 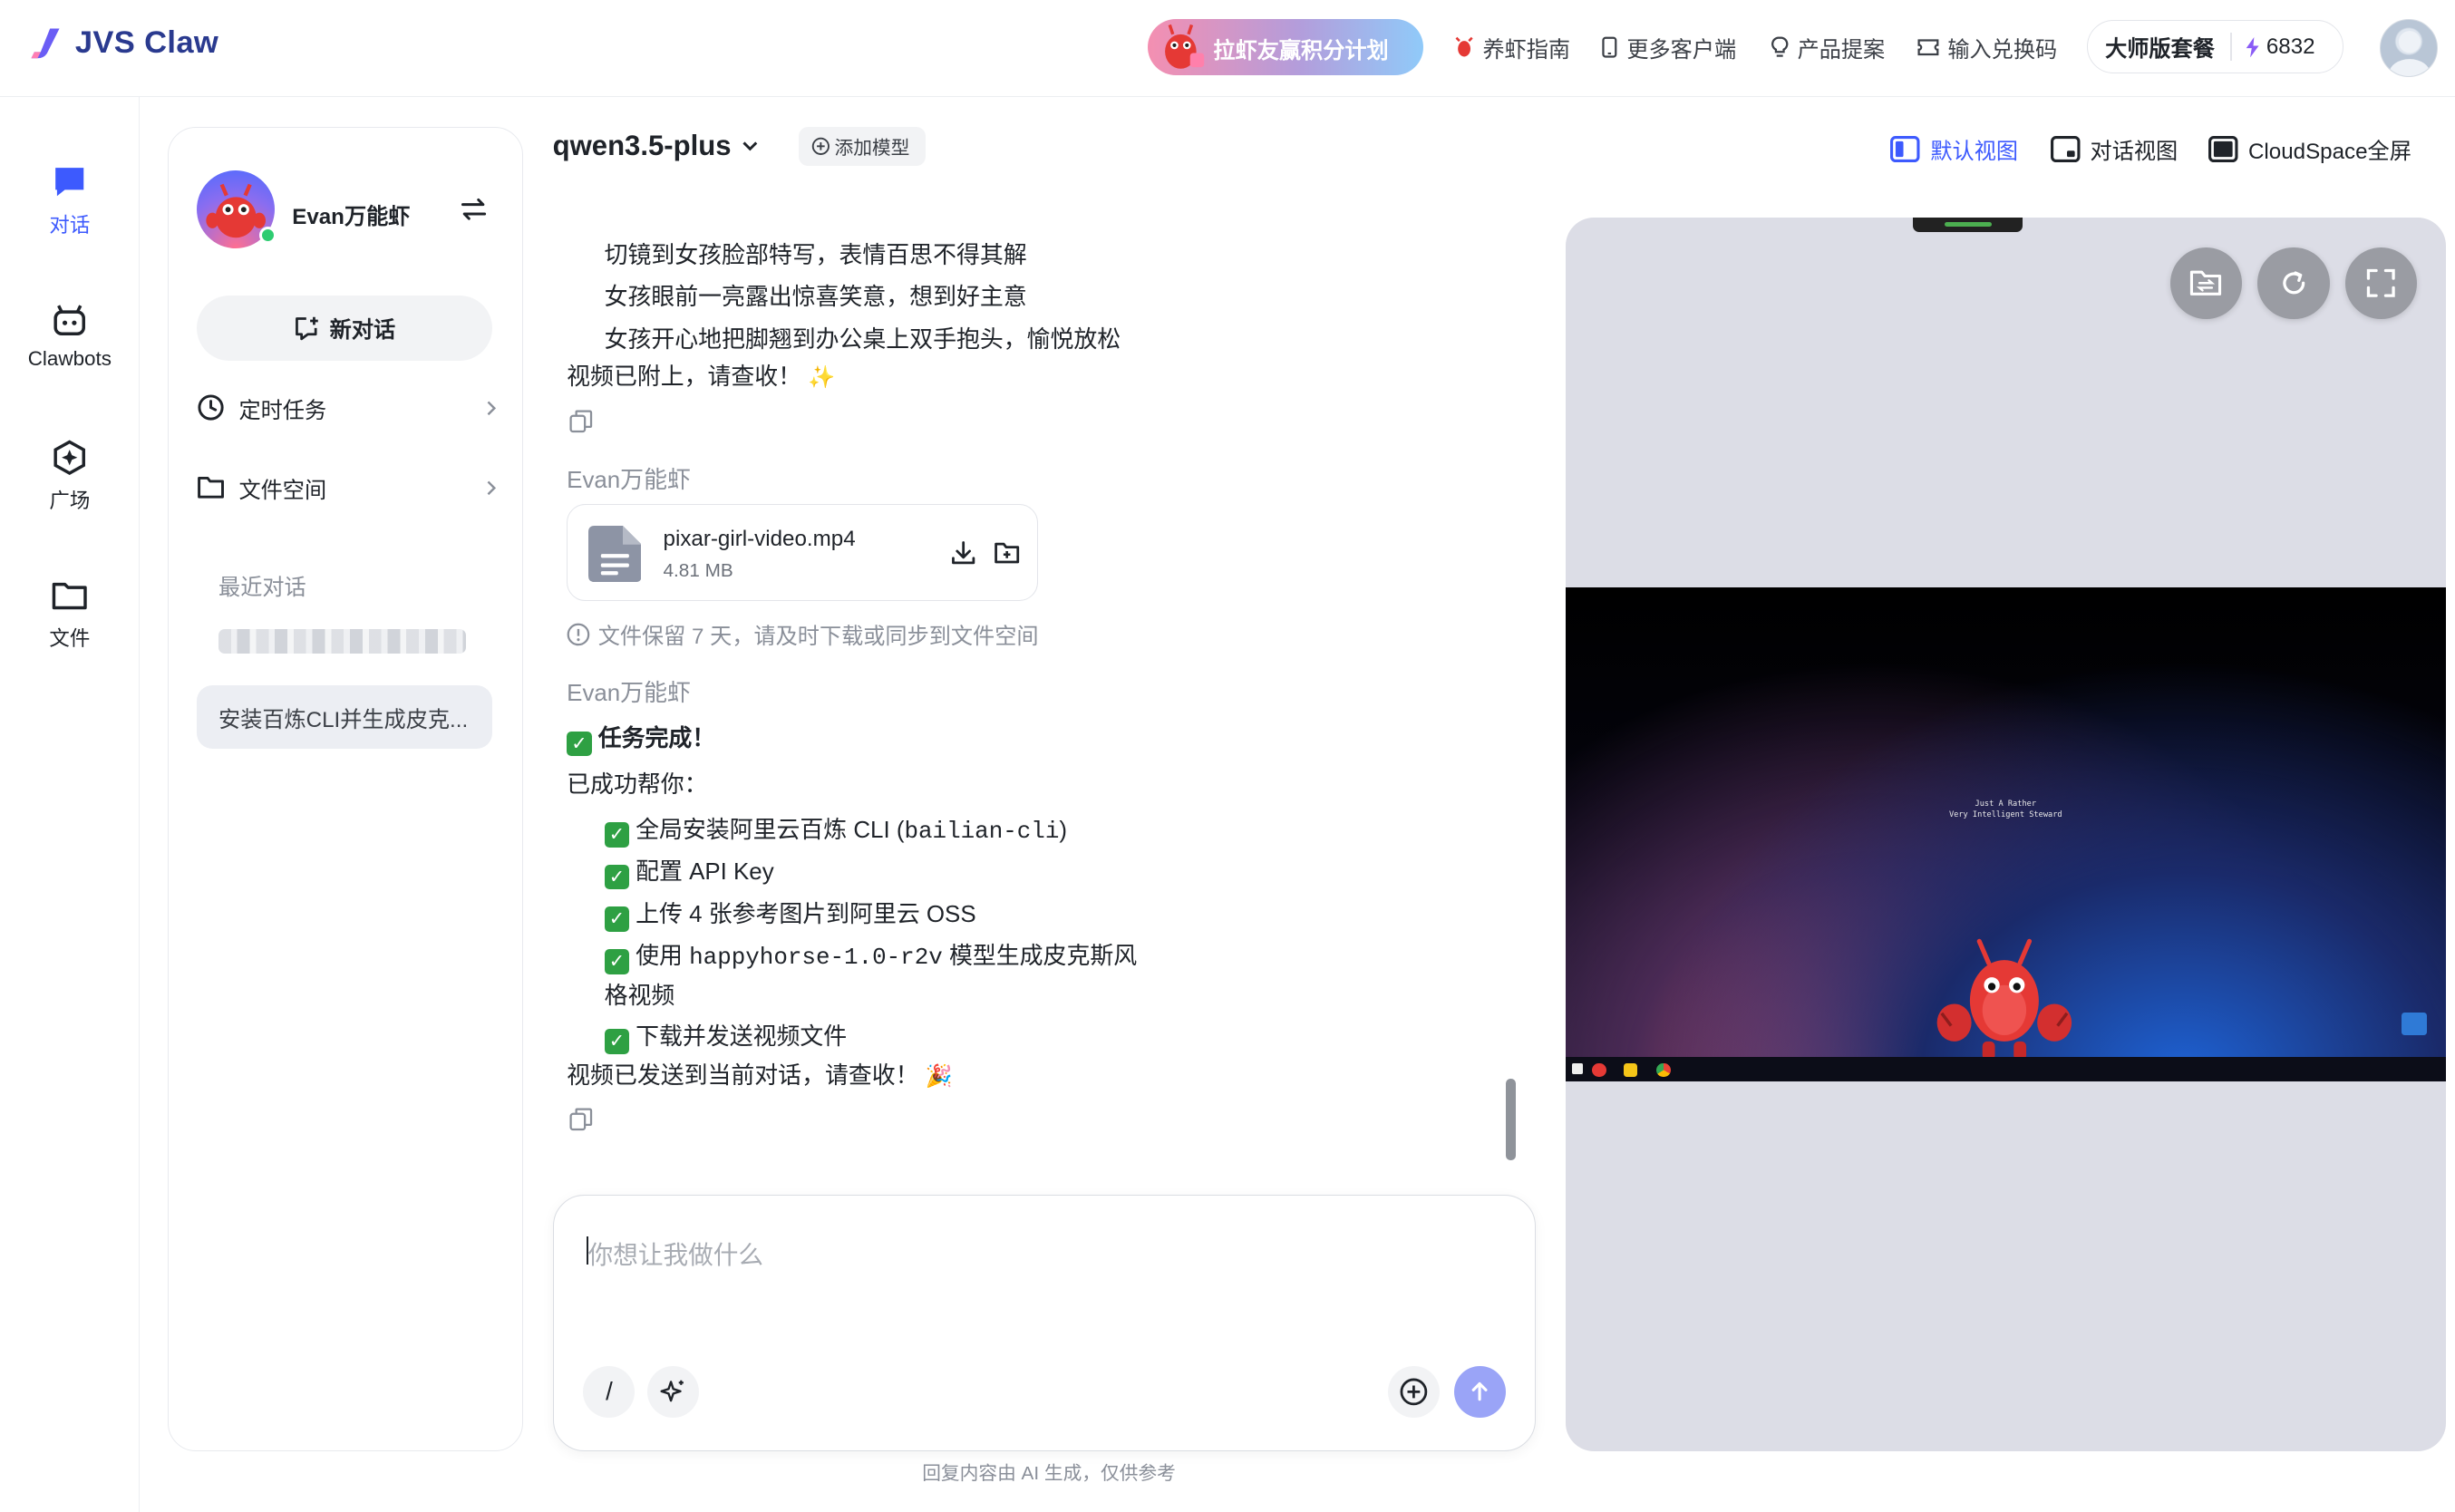 What do you see at coordinates (2006, 810) in the screenshot?
I see `desktop-wallpaper-text: Just A Rather Very Intelligent Steward` at bounding box center [2006, 810].